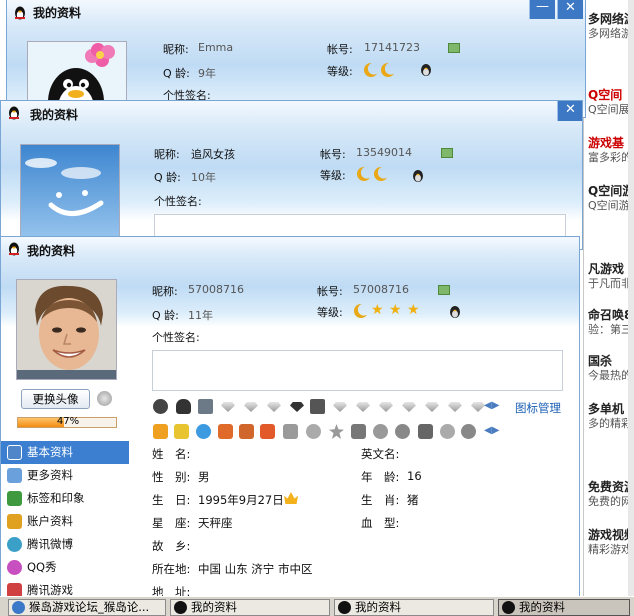 This screenshot has width=634, height=616. I want to click on document-icon, so click(14, 475).